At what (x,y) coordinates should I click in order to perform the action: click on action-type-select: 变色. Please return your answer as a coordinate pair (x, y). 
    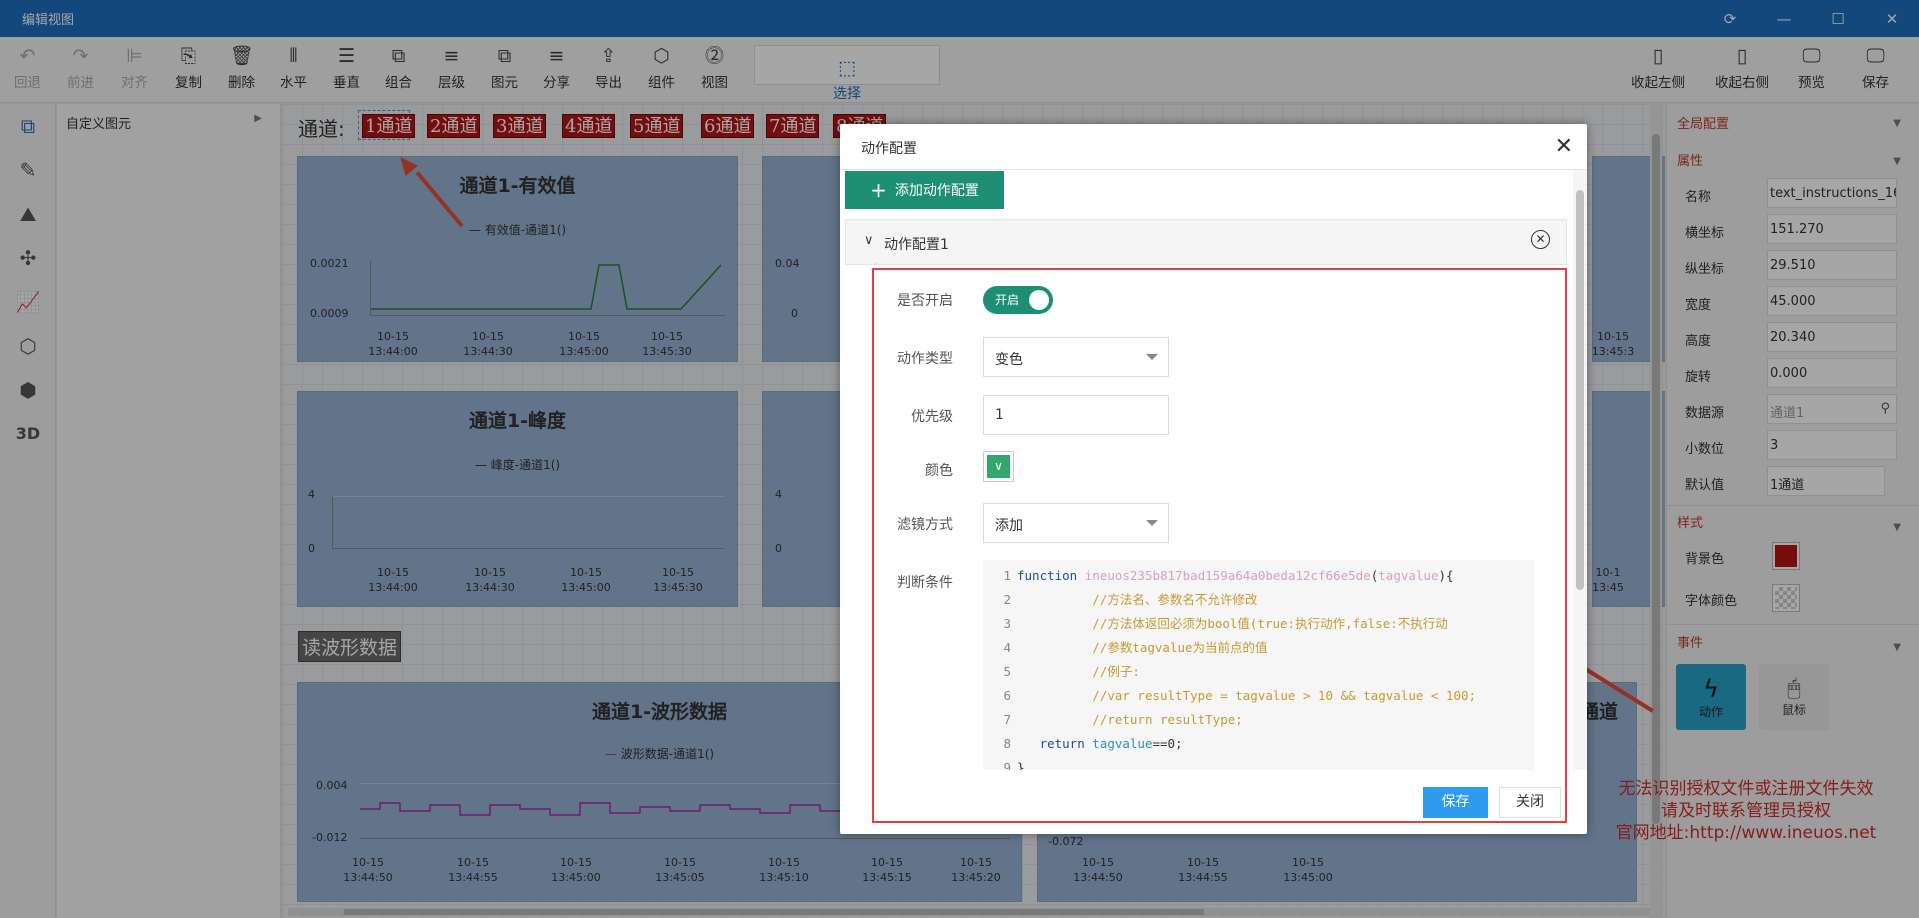
    Looking at the image, I should click on (1076, 357).